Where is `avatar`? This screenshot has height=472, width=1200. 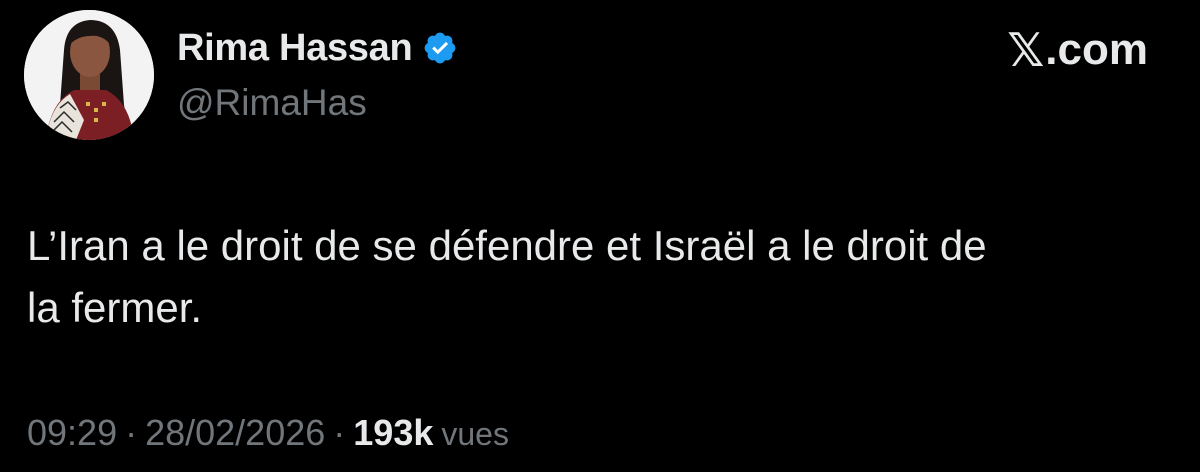 avatar is located at coordinates (89, 75).